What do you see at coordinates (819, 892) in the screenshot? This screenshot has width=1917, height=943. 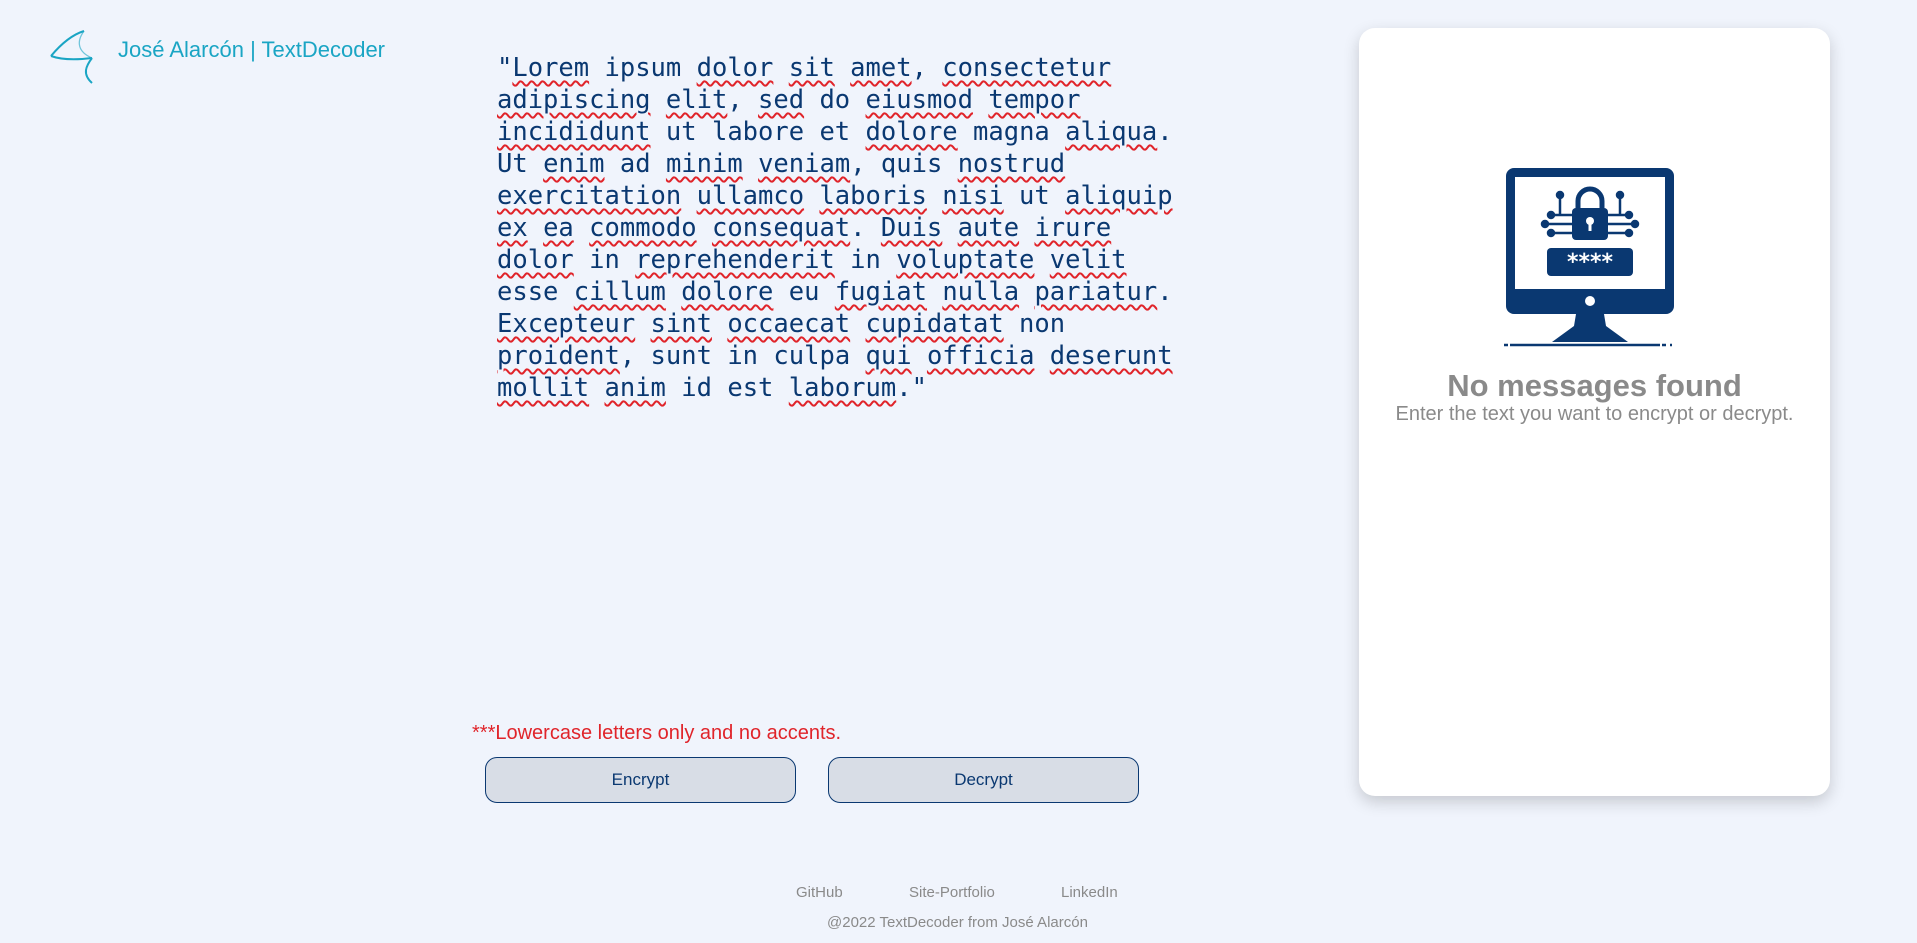 I see `footer-link-github: GitHub` at bounding box center [819, 892].